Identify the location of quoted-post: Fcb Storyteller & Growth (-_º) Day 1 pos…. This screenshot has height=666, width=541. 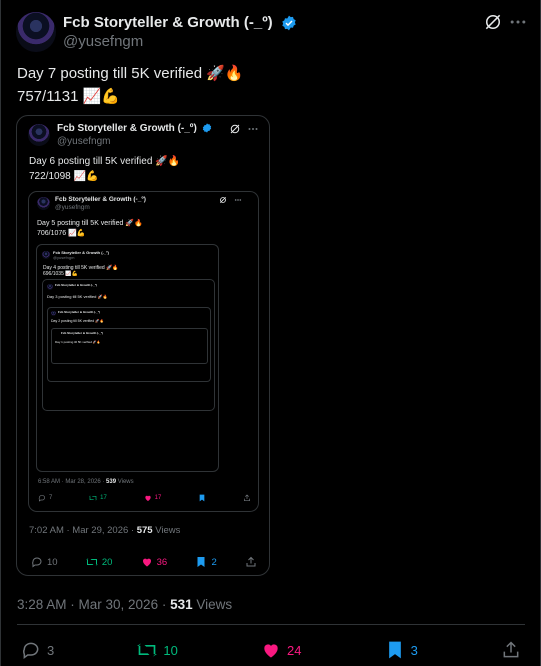
(129, 346).